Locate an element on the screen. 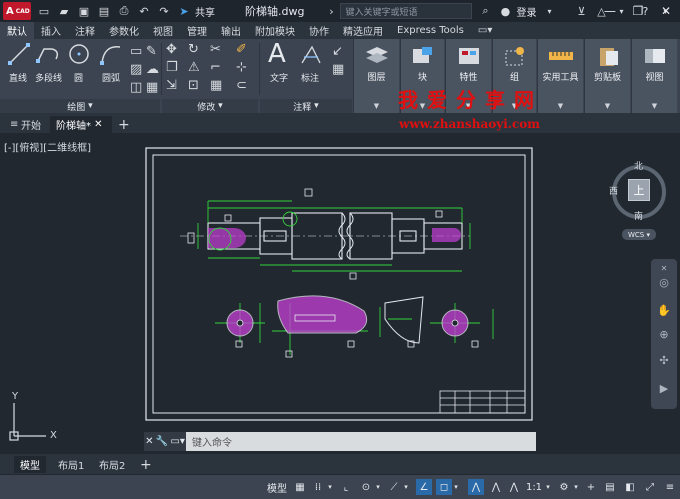  hardware-icon: ▤ is located at coordinates (610, 487).